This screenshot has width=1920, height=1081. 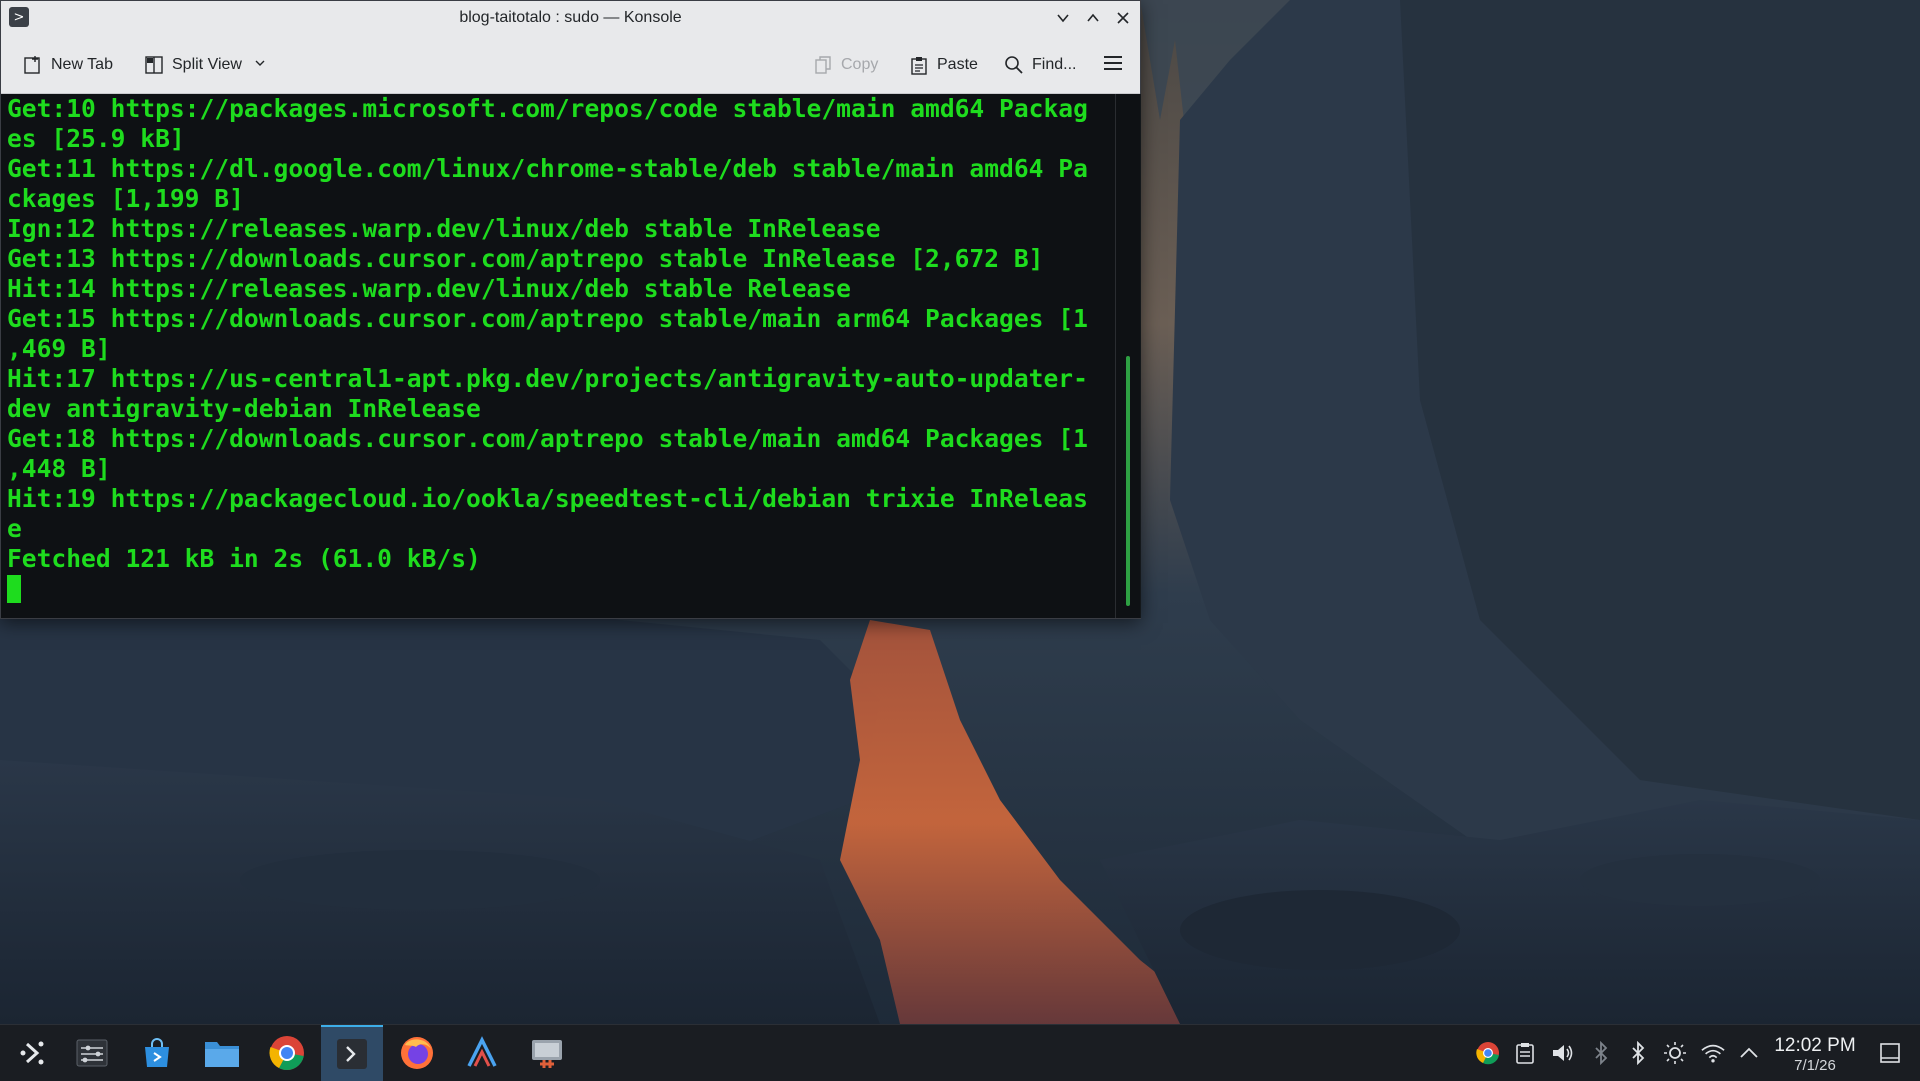 I want to click on hamburger-menu-button, so click(x=1113, y=65).